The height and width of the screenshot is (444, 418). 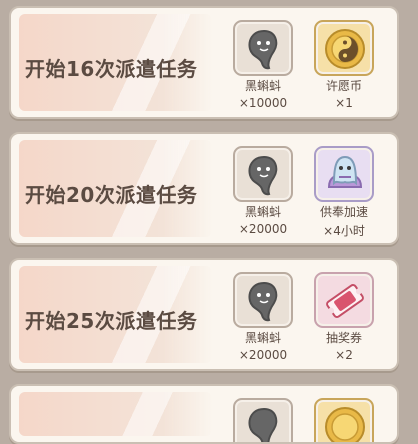 I want to click on lottery-ticket-icon, so click(x=345, y=301).